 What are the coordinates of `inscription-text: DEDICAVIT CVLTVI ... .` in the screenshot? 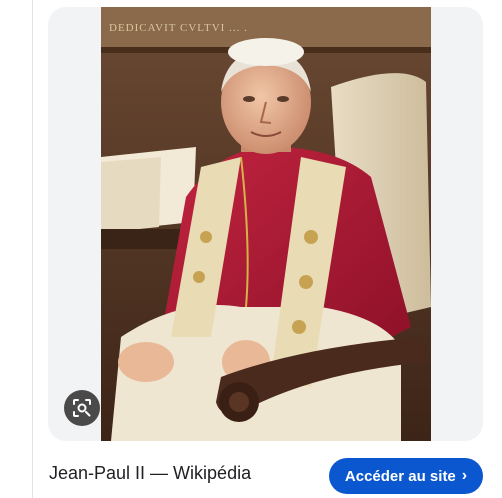 It's located at (178, 28).